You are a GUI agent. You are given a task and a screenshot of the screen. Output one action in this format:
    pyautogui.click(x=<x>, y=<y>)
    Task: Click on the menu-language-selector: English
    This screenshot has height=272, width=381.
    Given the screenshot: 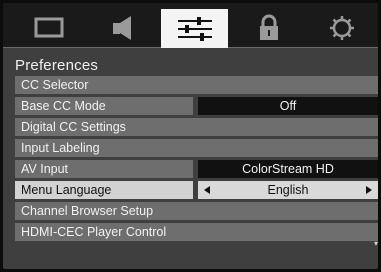 What is the action you would take?
    pyautogui.click(x=288, y=190)
    